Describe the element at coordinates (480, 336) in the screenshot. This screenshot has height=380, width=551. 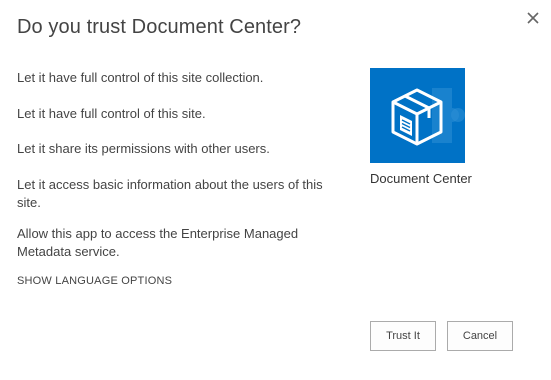
I see `cancel-button: Cancel` at that location.